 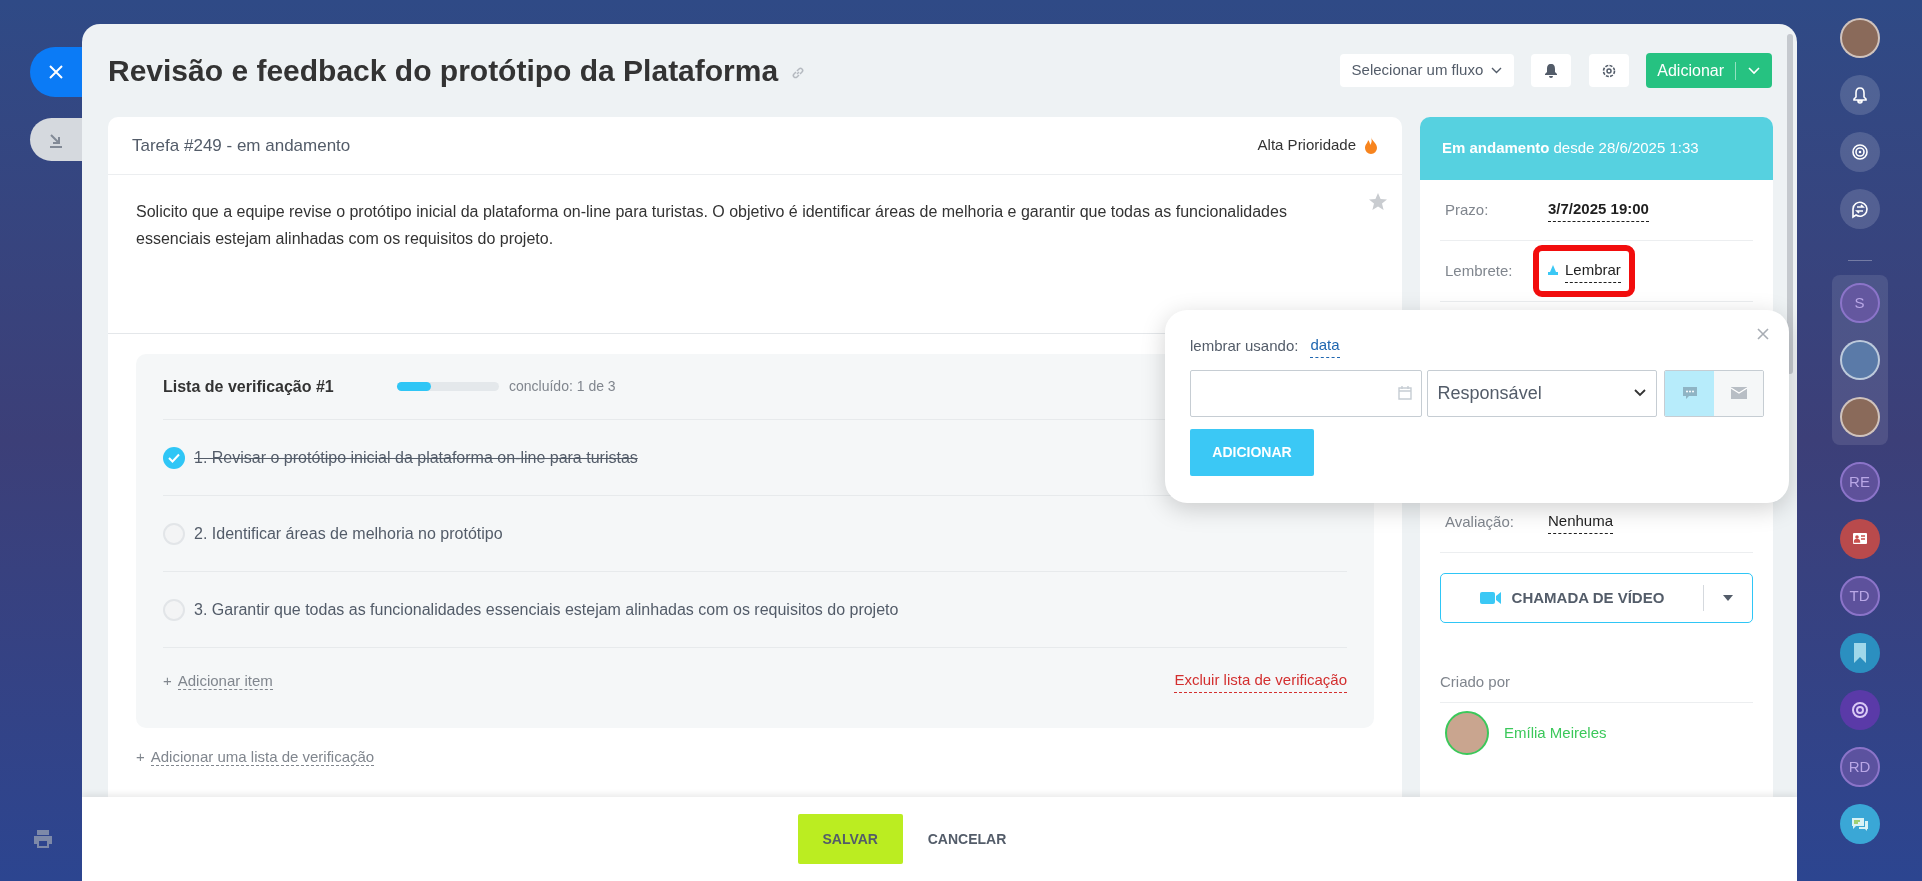 What do you see at coordinates (1371, 145) in the screenshot?
I see `flame-icon` at bounding box center [1371, 145].